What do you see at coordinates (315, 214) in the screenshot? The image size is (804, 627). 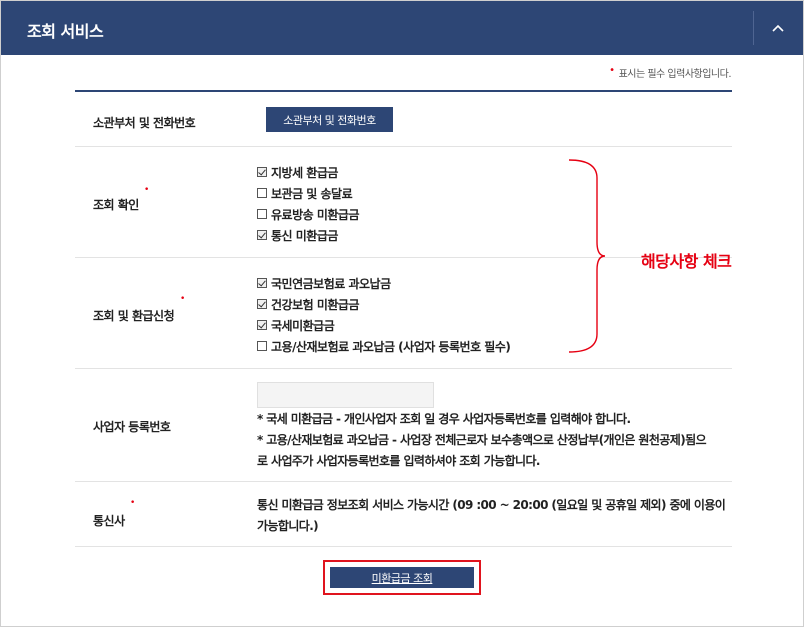 I see `checkbox-label: 유료방송 미환급금` at bounding box center [315, 214].